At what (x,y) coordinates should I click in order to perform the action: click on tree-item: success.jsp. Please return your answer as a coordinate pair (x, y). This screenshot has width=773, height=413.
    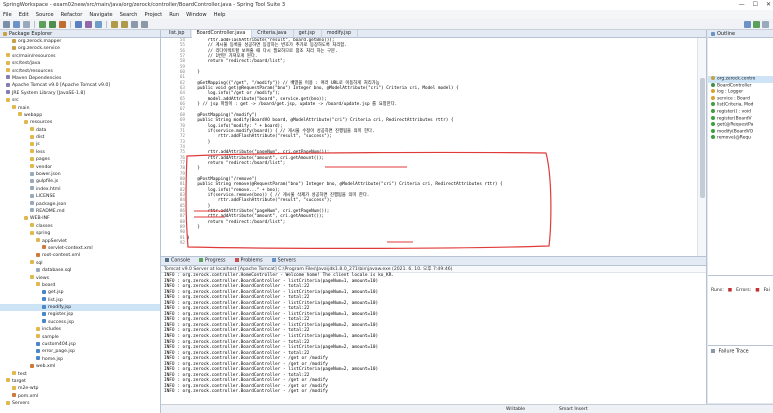
    Looking at the image, I should click on (80, 322).